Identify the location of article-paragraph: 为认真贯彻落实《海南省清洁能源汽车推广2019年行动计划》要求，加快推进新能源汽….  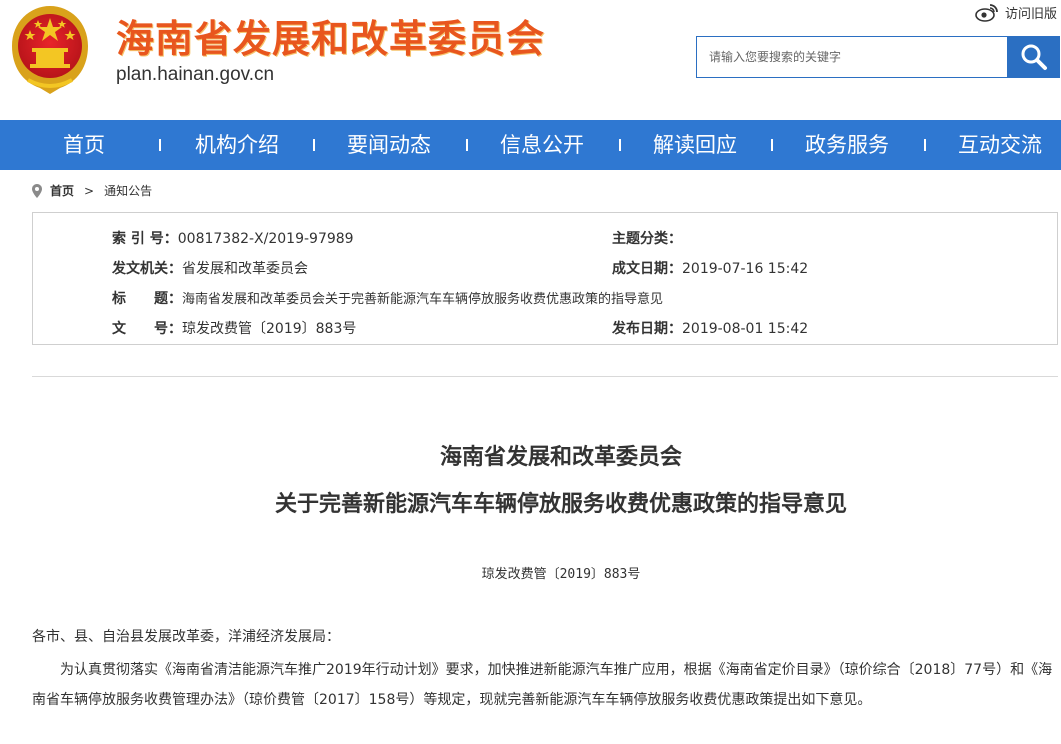
(542, 685).